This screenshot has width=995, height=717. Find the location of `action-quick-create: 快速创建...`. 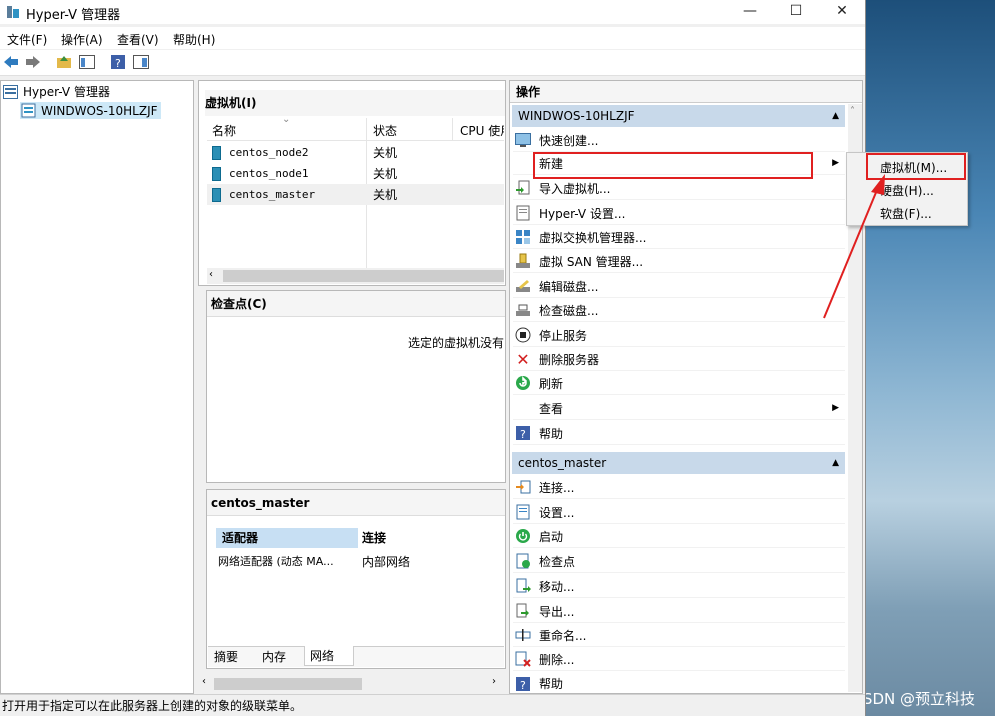

action-quick-create: 快速创建... is located at coordinates (679, 140).